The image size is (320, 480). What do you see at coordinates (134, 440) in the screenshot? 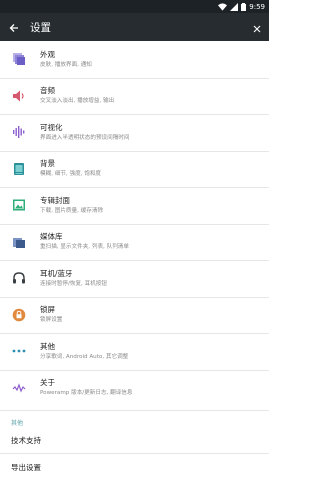
I see `support-item: 技术支持` at bounding box center [134, 440].